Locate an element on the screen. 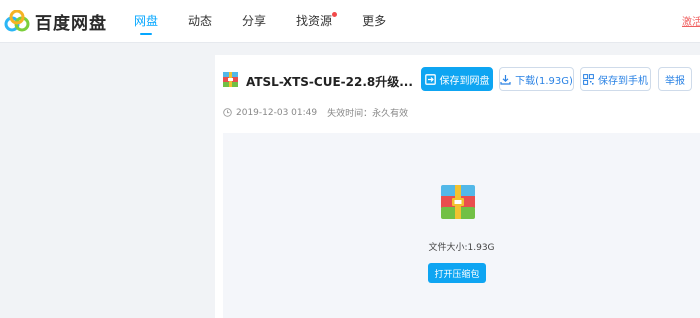  report-button: 举报 is located at coordinates (675, 79).